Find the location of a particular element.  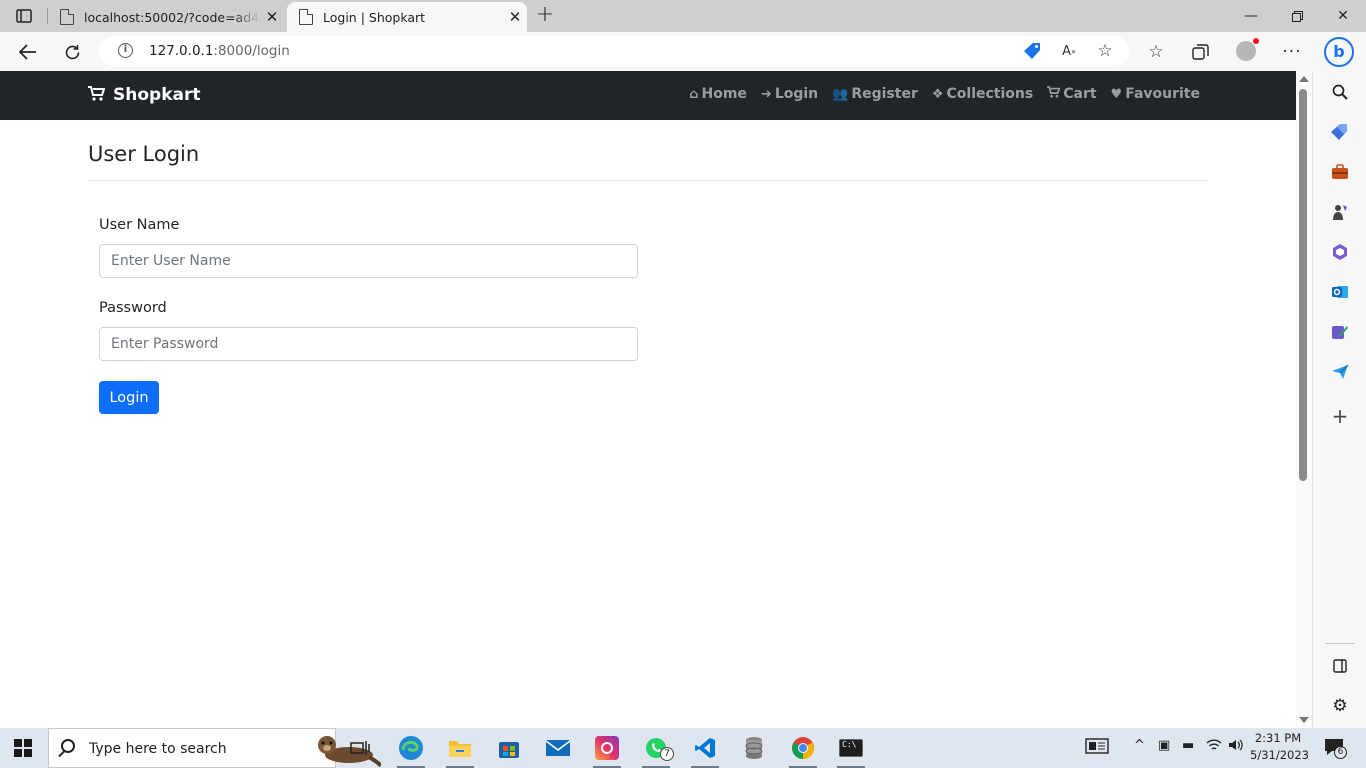

username-input is located at coordinates (368, 261).